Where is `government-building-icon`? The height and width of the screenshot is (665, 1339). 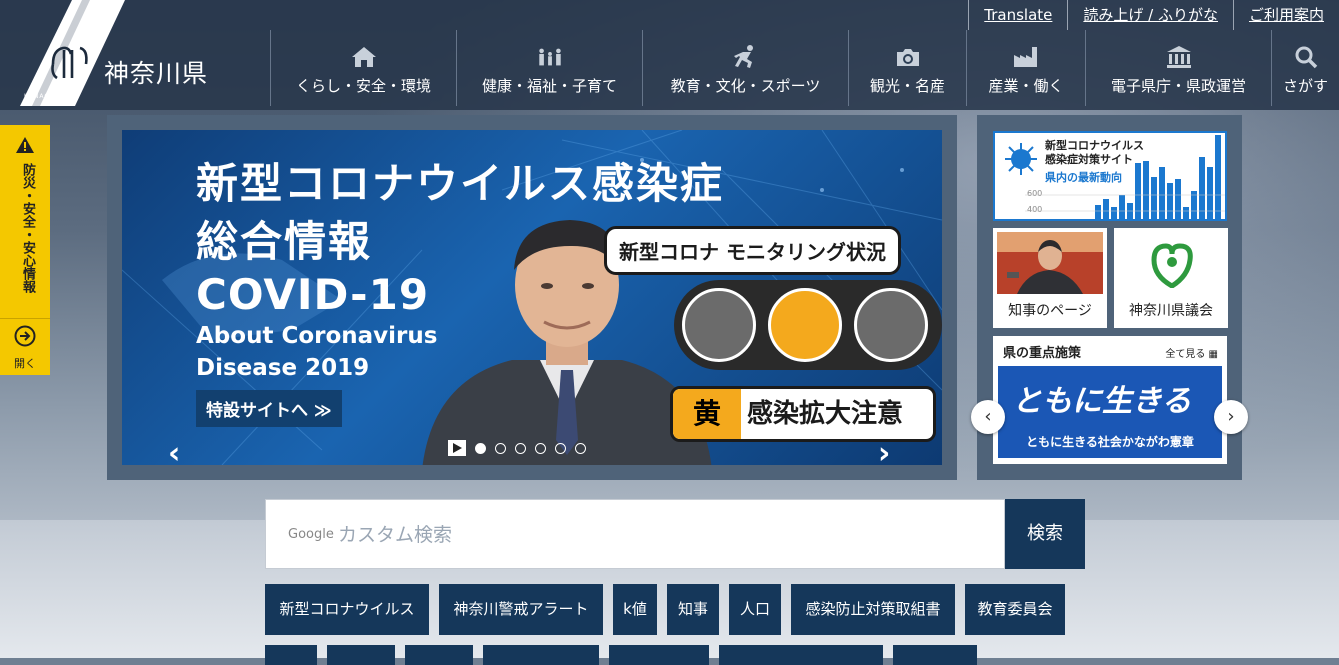
government-building-icon is located at coordinates (1178, 57).